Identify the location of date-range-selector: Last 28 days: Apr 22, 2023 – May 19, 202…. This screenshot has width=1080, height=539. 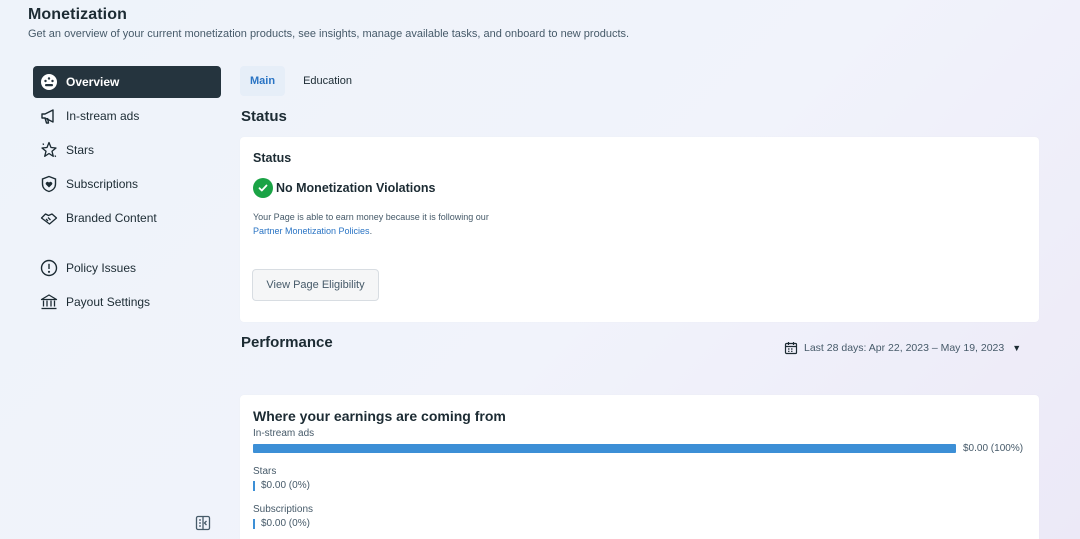
(902, 348).